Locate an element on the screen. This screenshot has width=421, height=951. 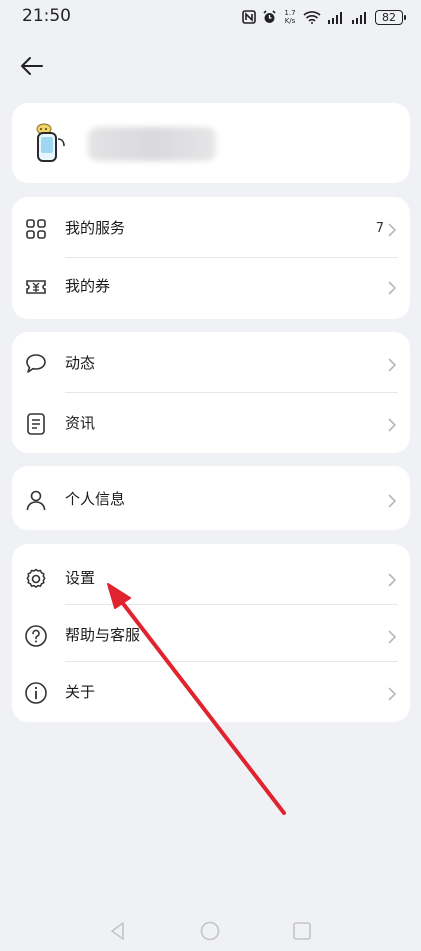
menu-group-profile: 个人信息 is located at coordinates (211, 498).